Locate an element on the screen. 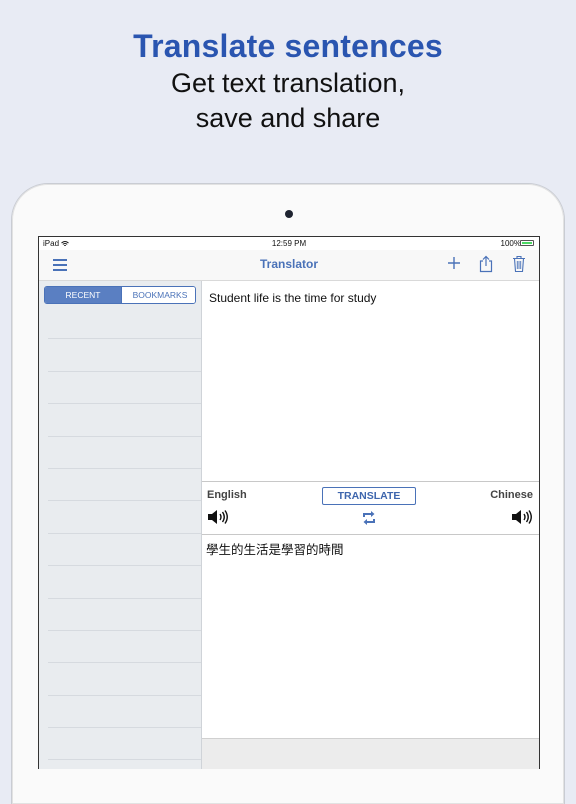 This screenshot has width=576, height=804. status-time: 12:59 PM is located at coordinates (289, 243).